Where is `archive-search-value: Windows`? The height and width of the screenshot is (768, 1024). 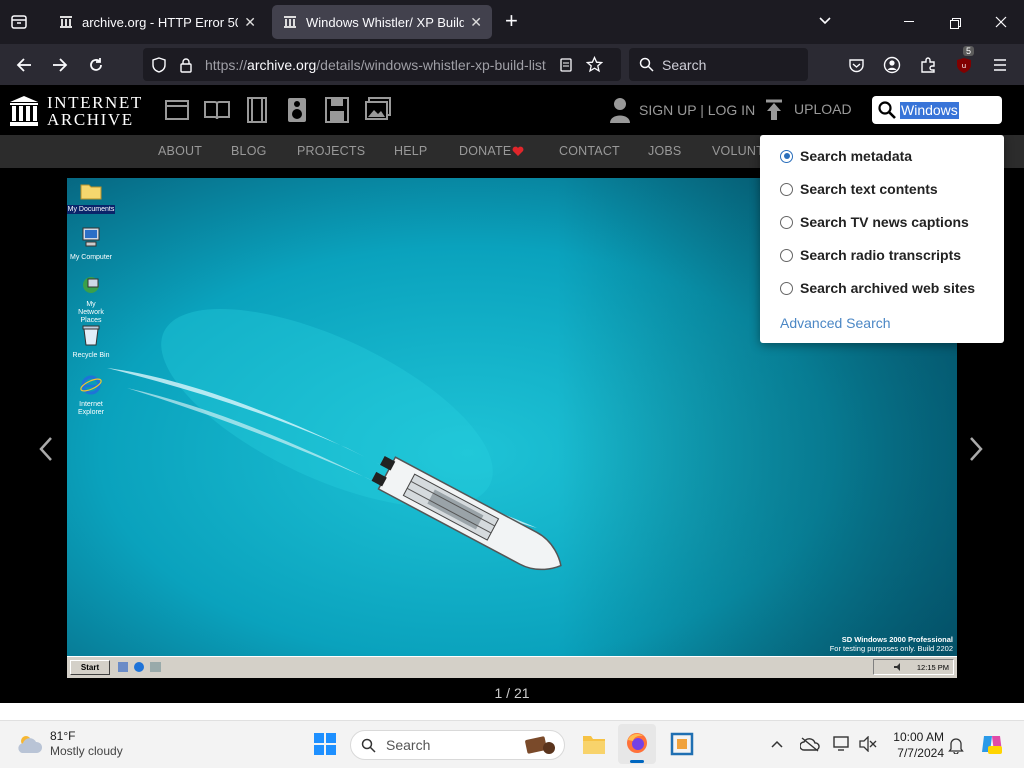 archive-search-value: Windows is located at coordinates (929, 110).